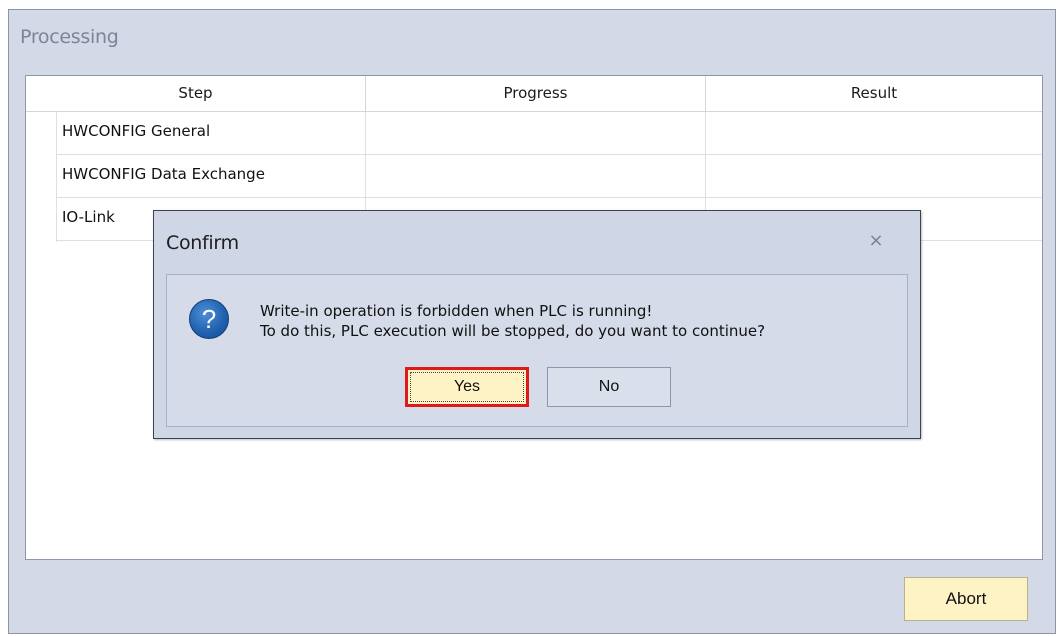 The image size is (1059, 637). Describe the element at coordinates (202, 243) in the screenshot. I see `dialog-title: Confirm` at that location.